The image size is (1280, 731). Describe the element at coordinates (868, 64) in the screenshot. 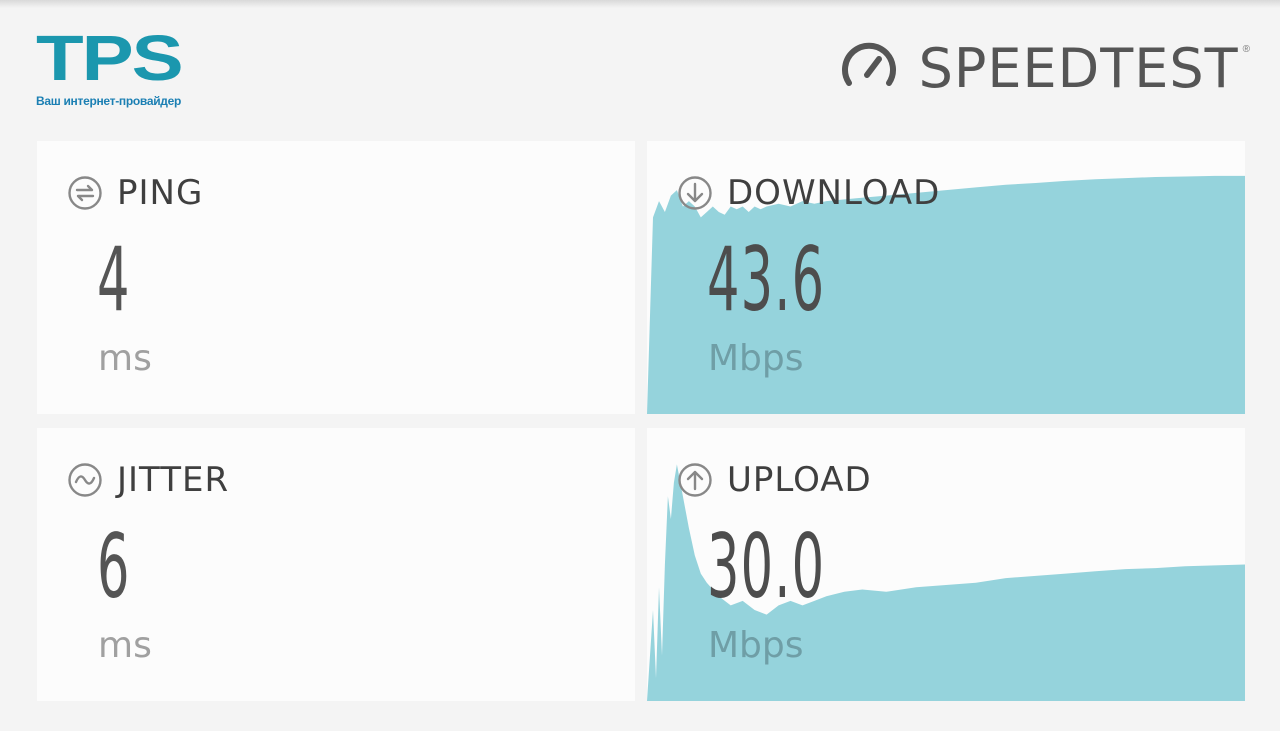

I see `speedometer-icon` at that location.